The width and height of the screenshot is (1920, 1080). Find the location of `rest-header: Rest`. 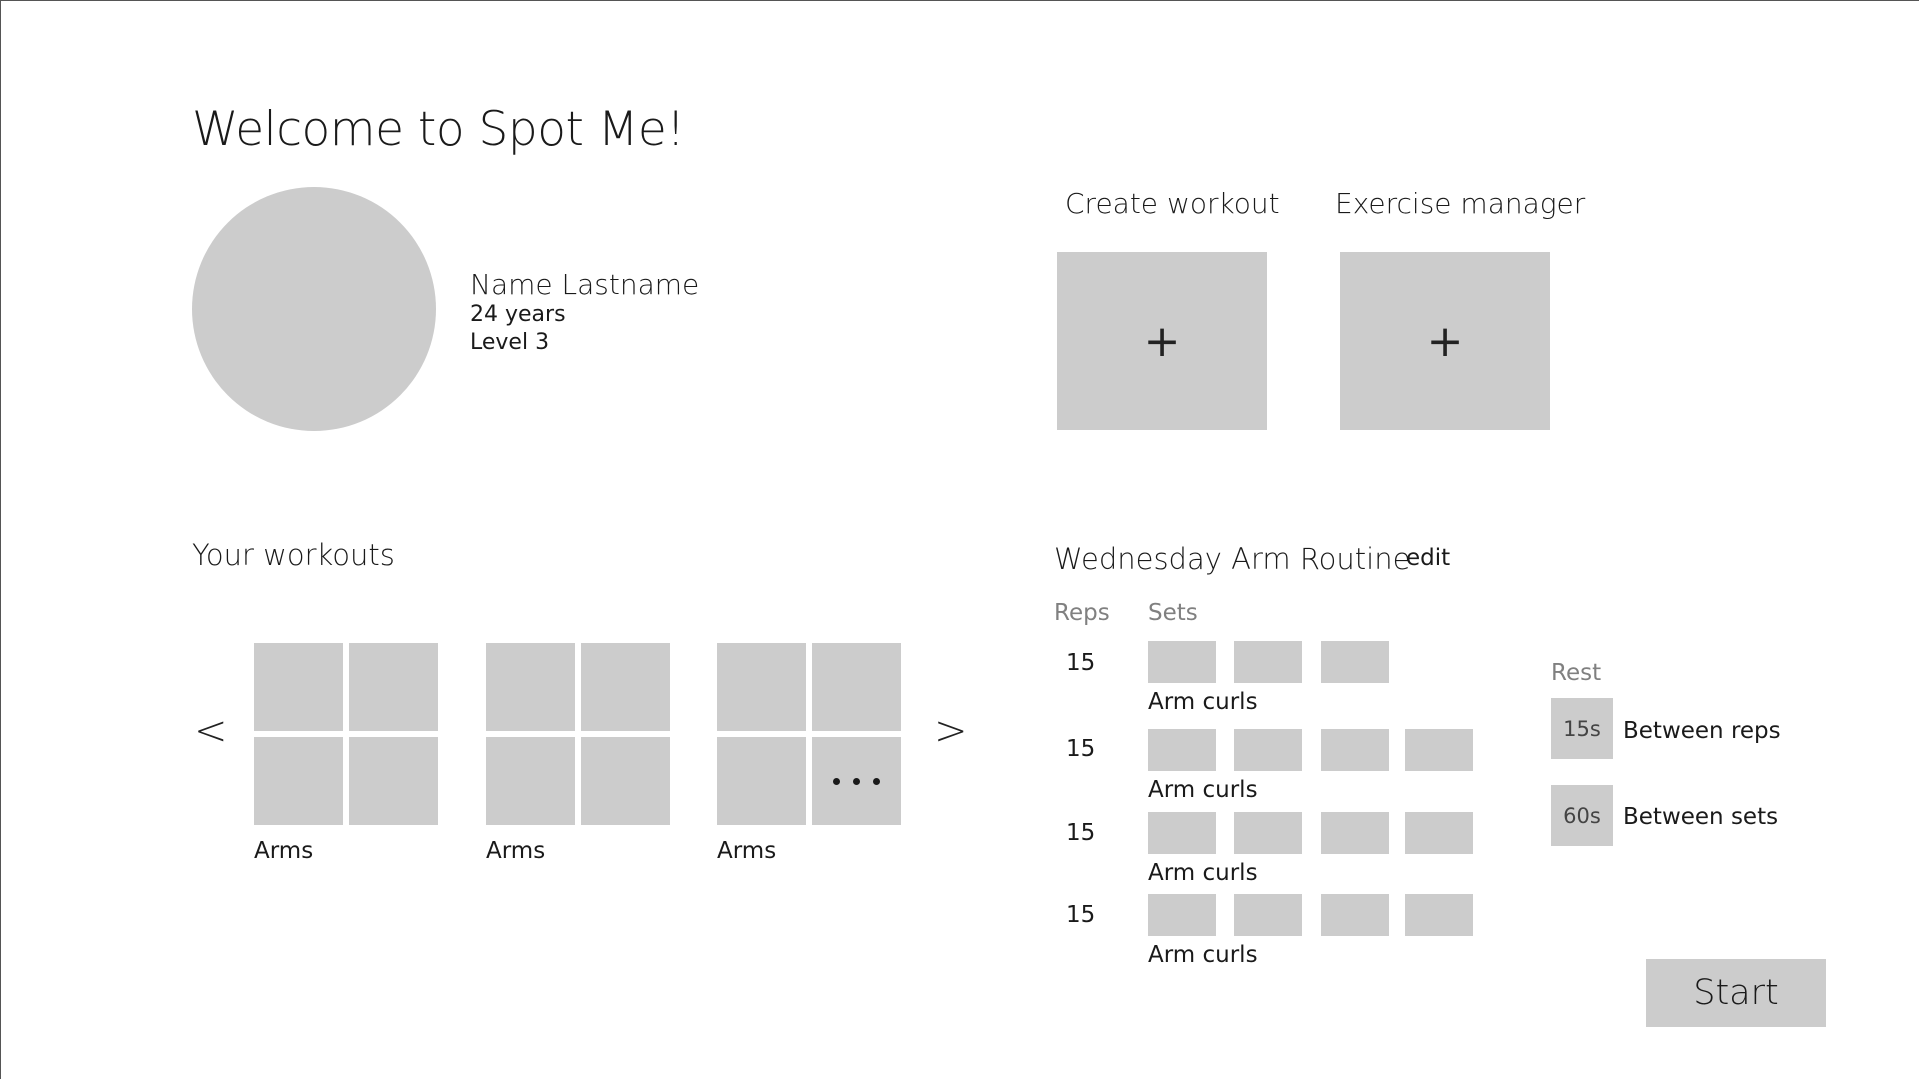

rest-header: Rest is located at coordinates (1576, 673).